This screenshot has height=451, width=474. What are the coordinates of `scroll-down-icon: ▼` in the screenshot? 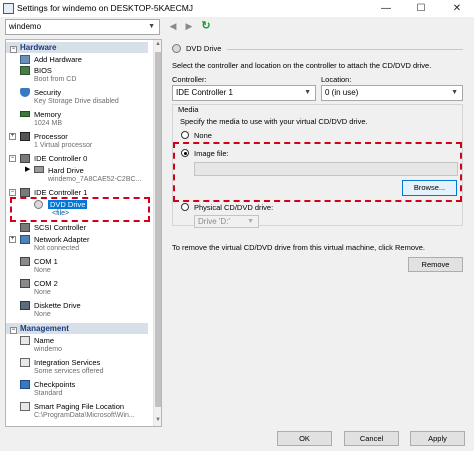 It's located at (158, 420).